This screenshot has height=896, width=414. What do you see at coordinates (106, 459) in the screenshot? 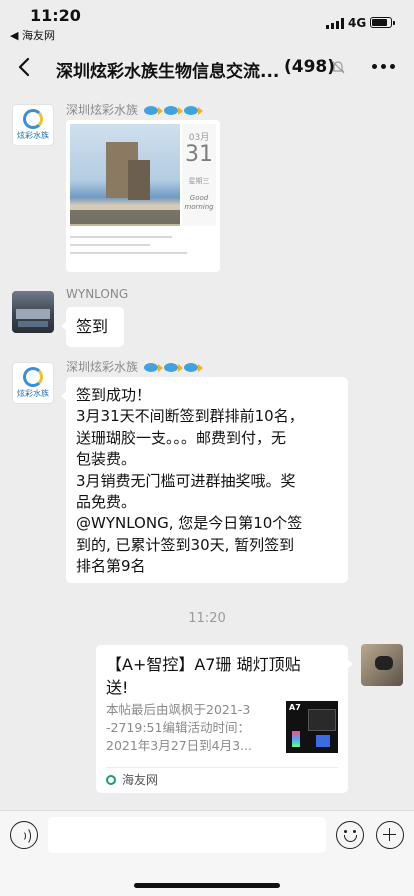
I see `message-line: 包装费。` at bounding box center [106, 459].